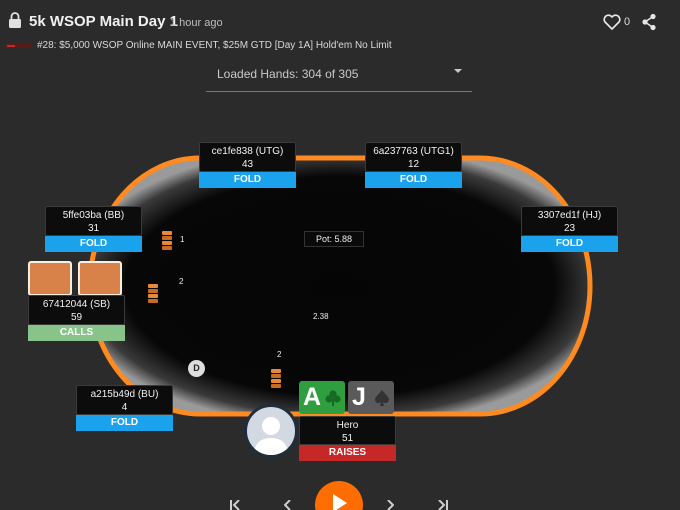  Describe the element at coordinates (279, 354) in the screenshot. I see `hero-bet-amount: 2` at that location.